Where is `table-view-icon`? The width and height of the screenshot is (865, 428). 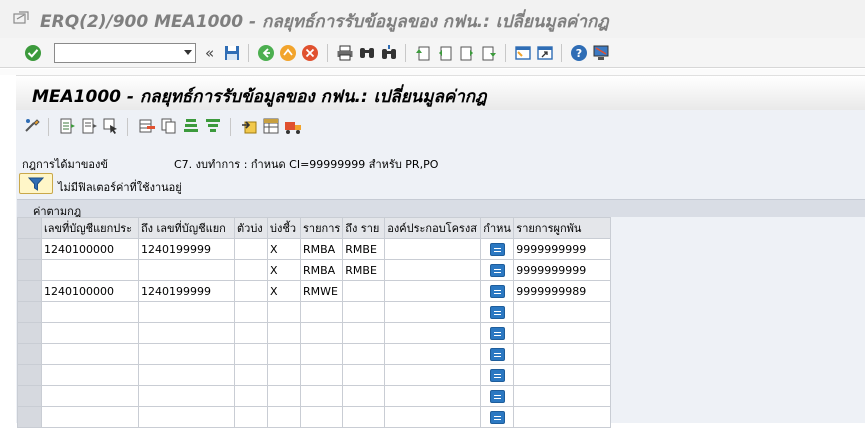 table-view-icon is located at coordinates (271, 126).